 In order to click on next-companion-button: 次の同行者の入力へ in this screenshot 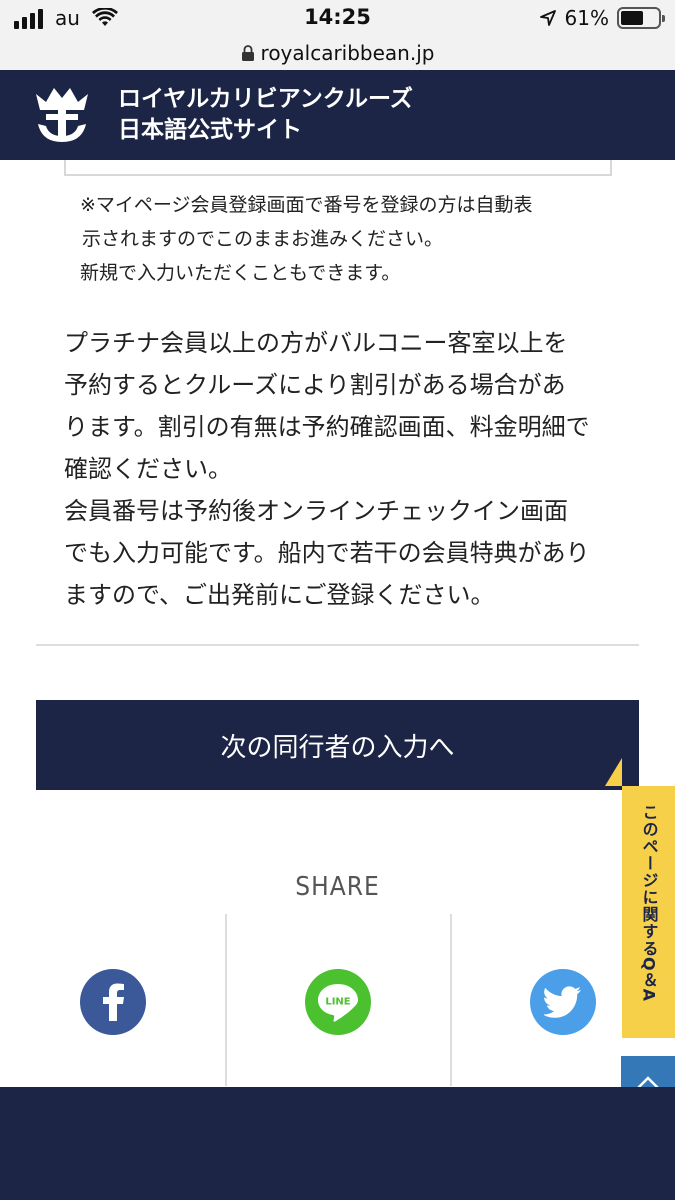, I will do `click(337, 745)`.